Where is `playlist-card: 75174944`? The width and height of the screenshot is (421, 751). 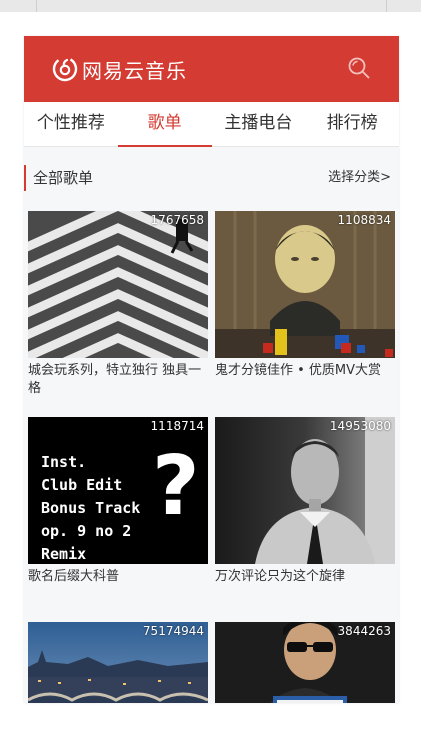 playlist-card: 75174944 is located at coordinates (118, 662).